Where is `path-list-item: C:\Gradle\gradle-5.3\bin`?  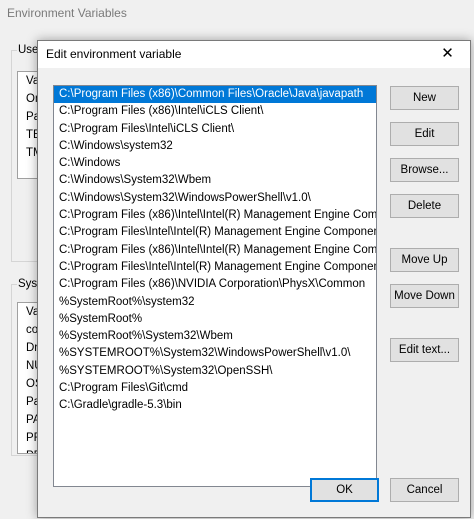 path-list-item: C:\Gradle\gradle-5.3\bin is located at coordinates (215, 405).